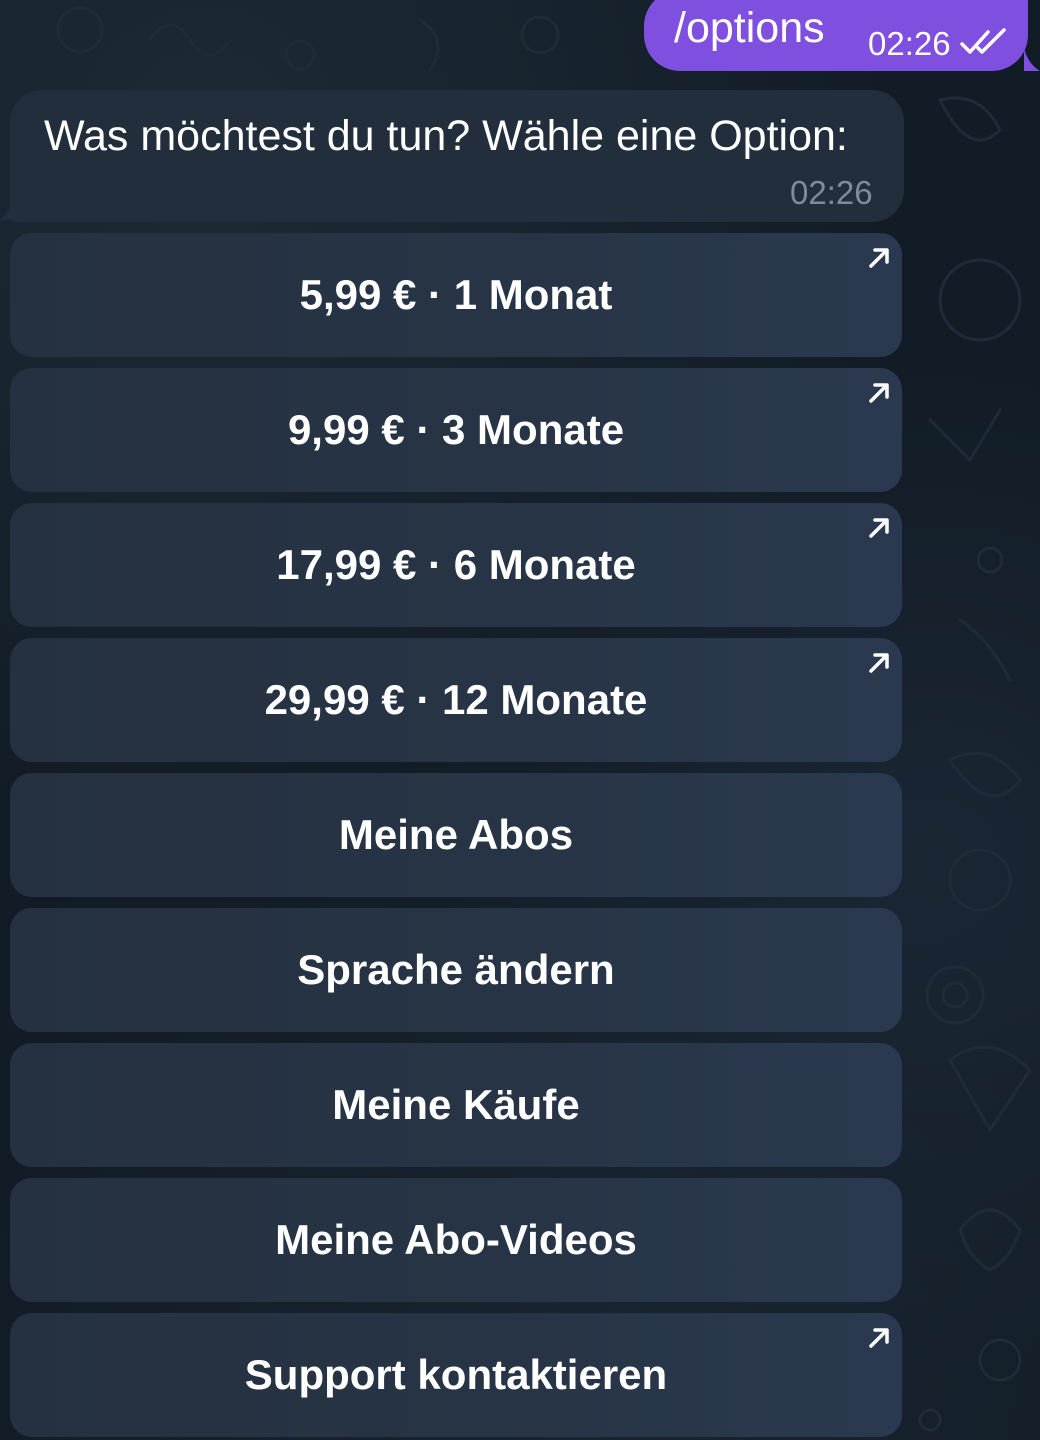  I want to click on incoming-bubble-tail, so click(7, 208).